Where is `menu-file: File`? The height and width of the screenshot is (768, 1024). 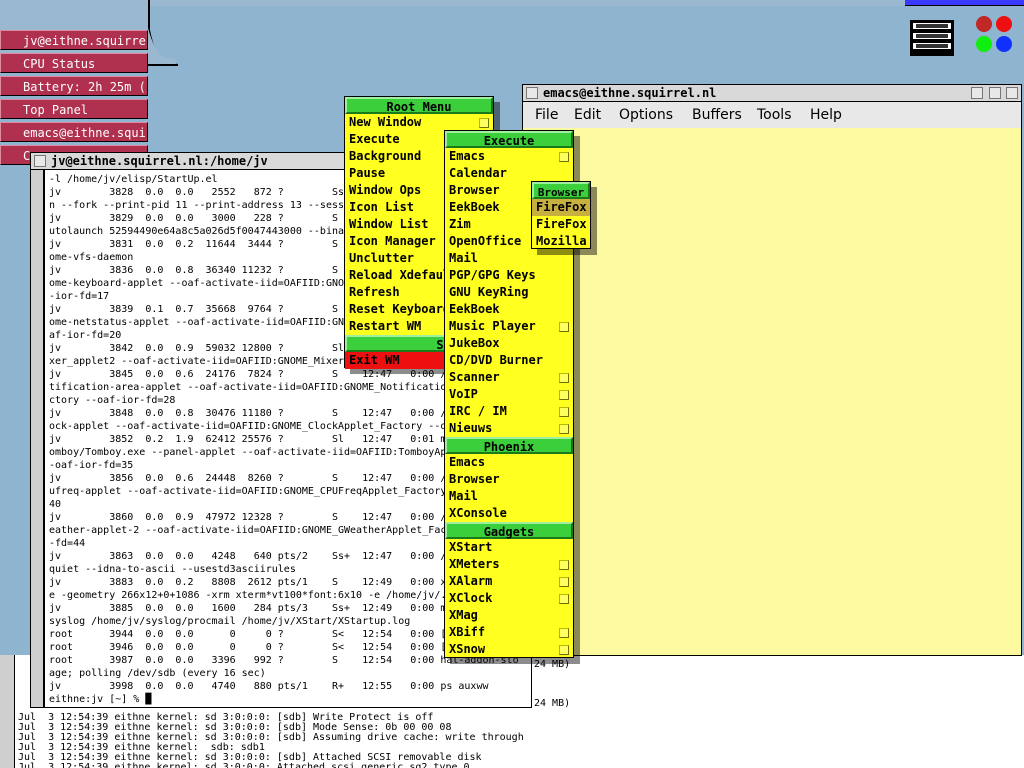
menu-file: File is located at coordinates (546, 115).